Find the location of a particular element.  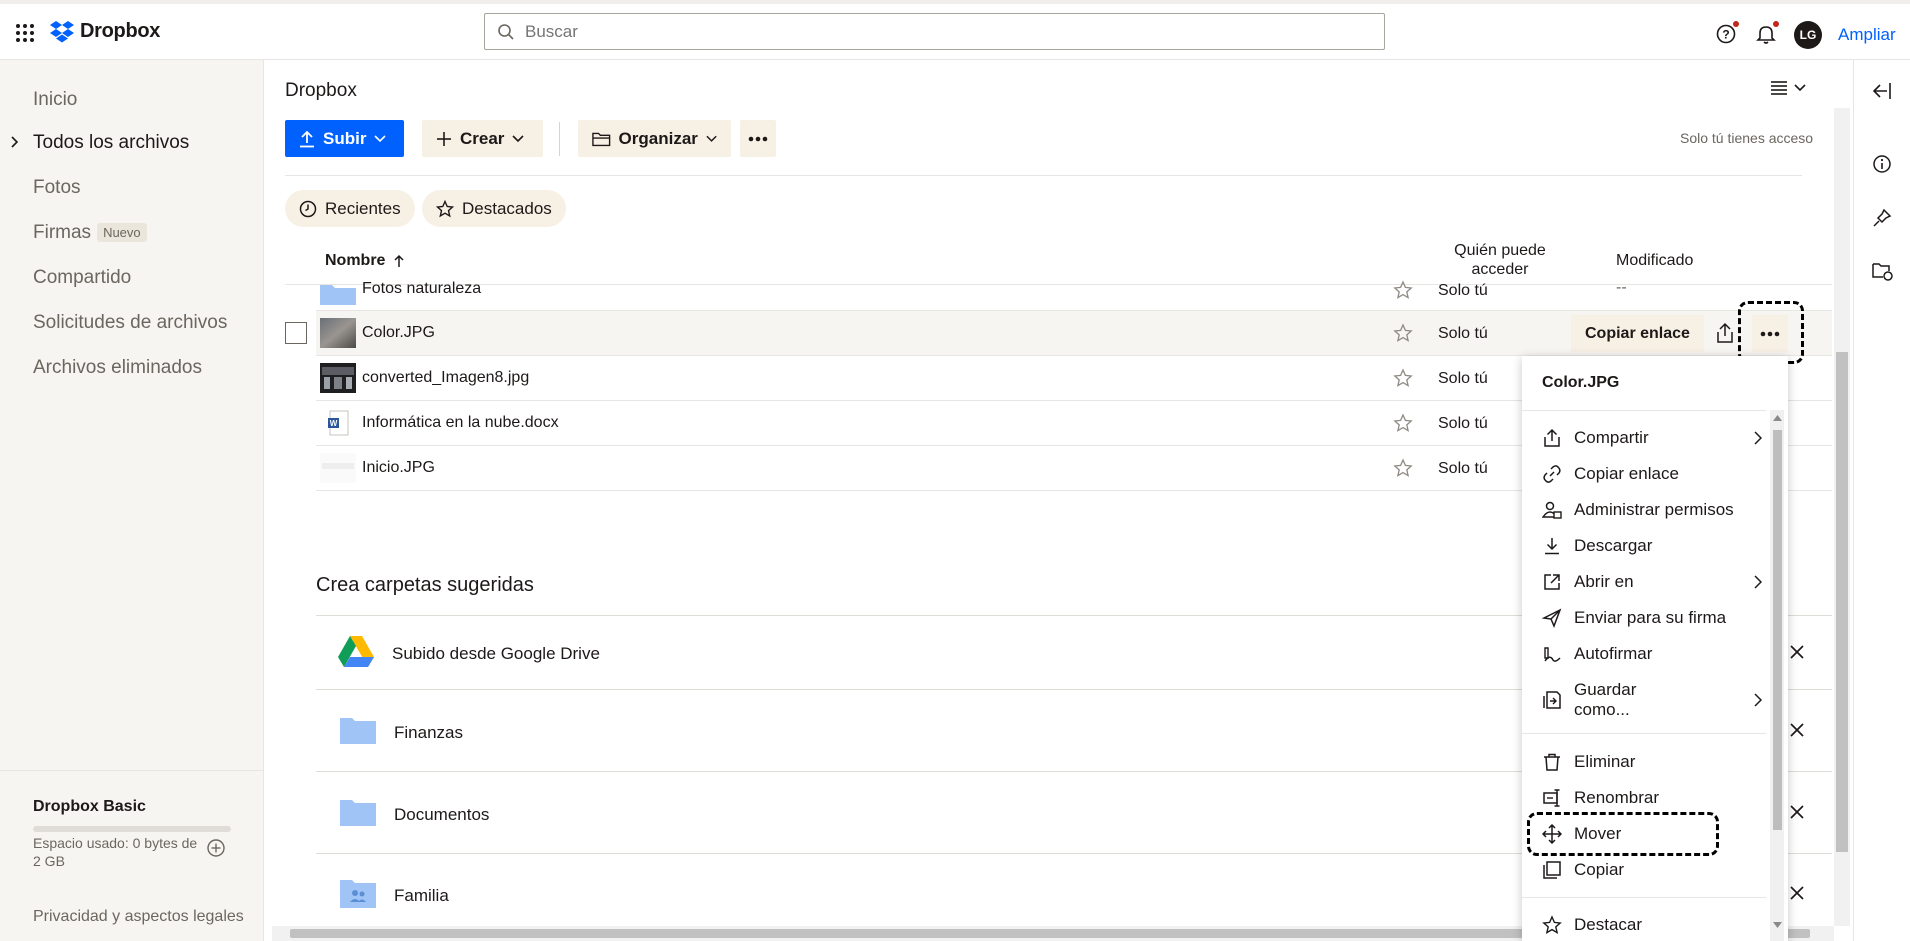

privacy-link: Privacidad y aspectos legales is located at coordinates (138, 917).